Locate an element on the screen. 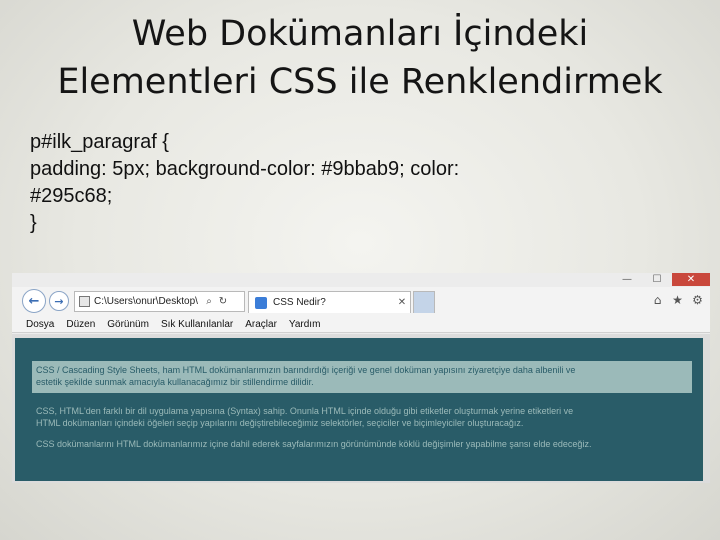  window-controls: — ☐ ✕ is located at coordinates (661, 279).